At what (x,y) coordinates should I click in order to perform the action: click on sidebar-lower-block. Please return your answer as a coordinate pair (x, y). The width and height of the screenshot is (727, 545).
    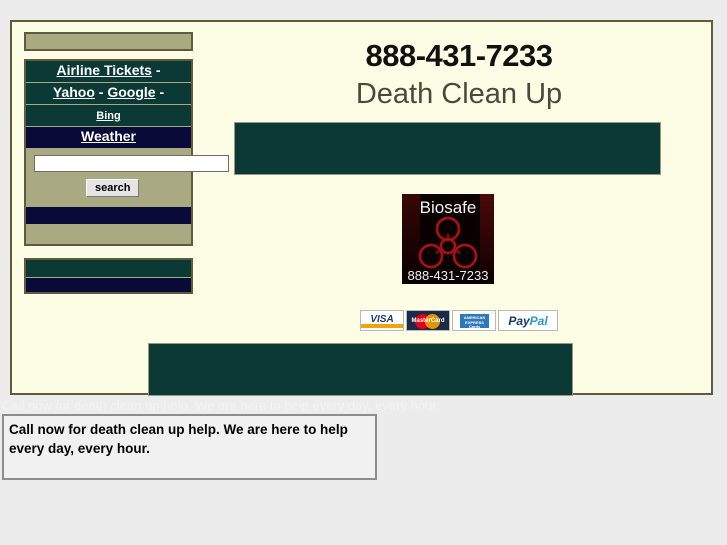
    Looking at the image, I should click on (108, 276).